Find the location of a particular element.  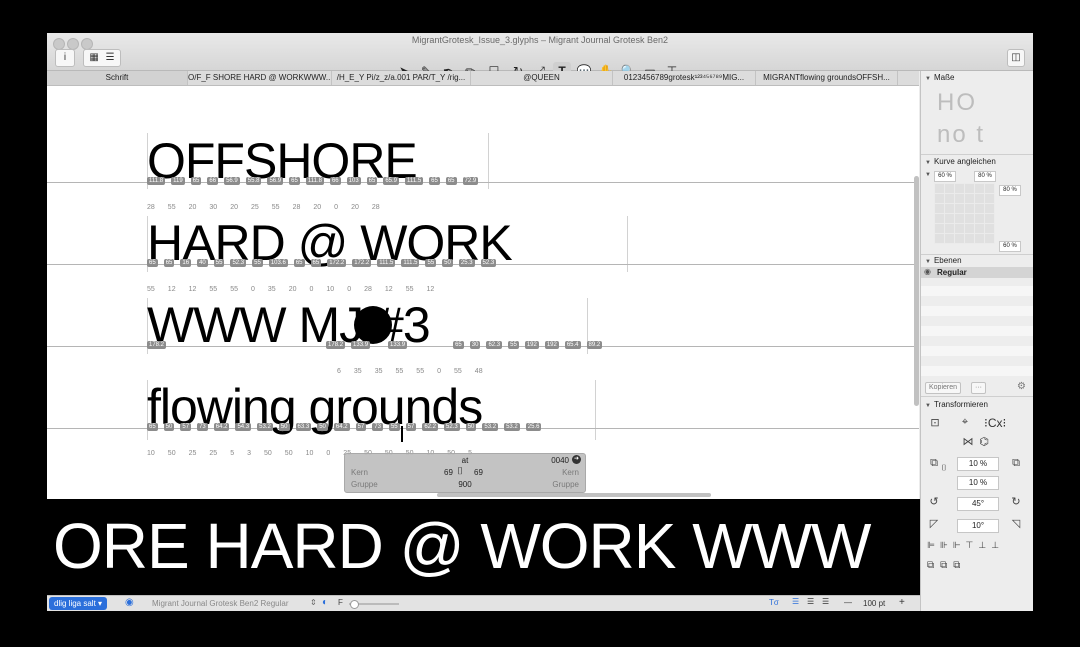

slider-thumb is located at coordinates (354, 604).